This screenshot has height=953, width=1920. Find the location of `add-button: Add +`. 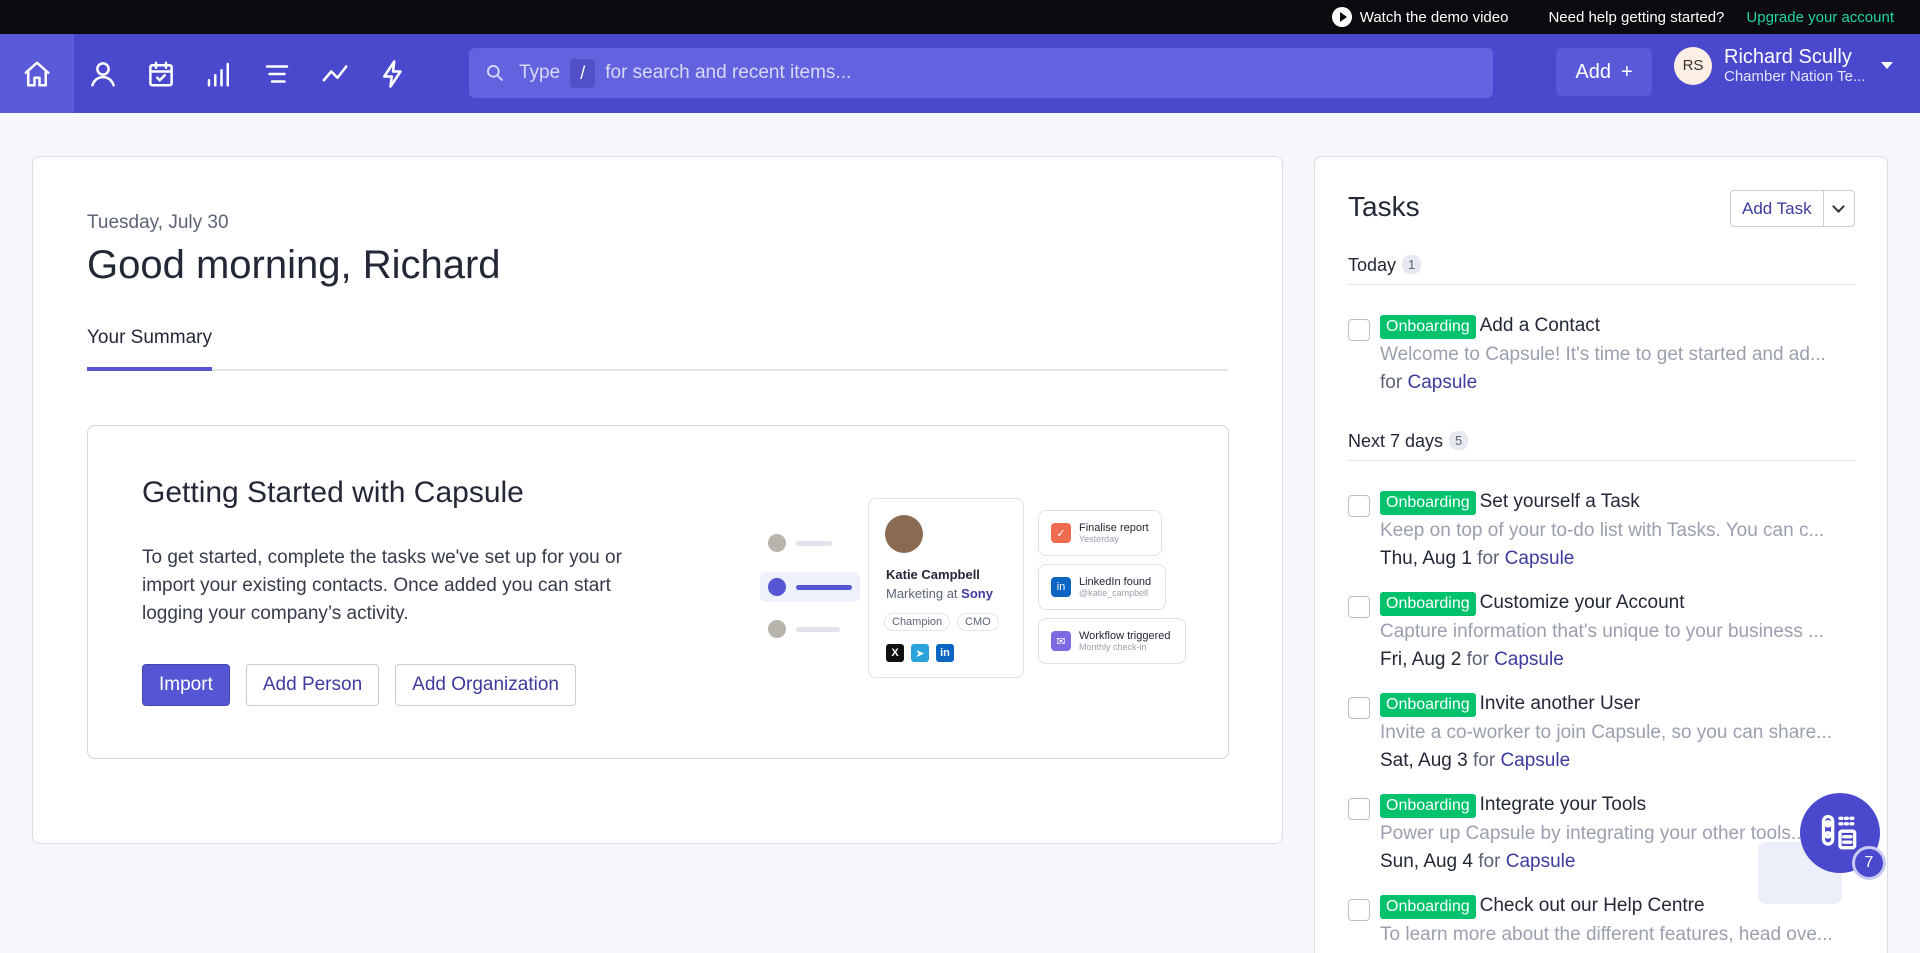

add-button: Add + is located at coordinates (1604, 72).